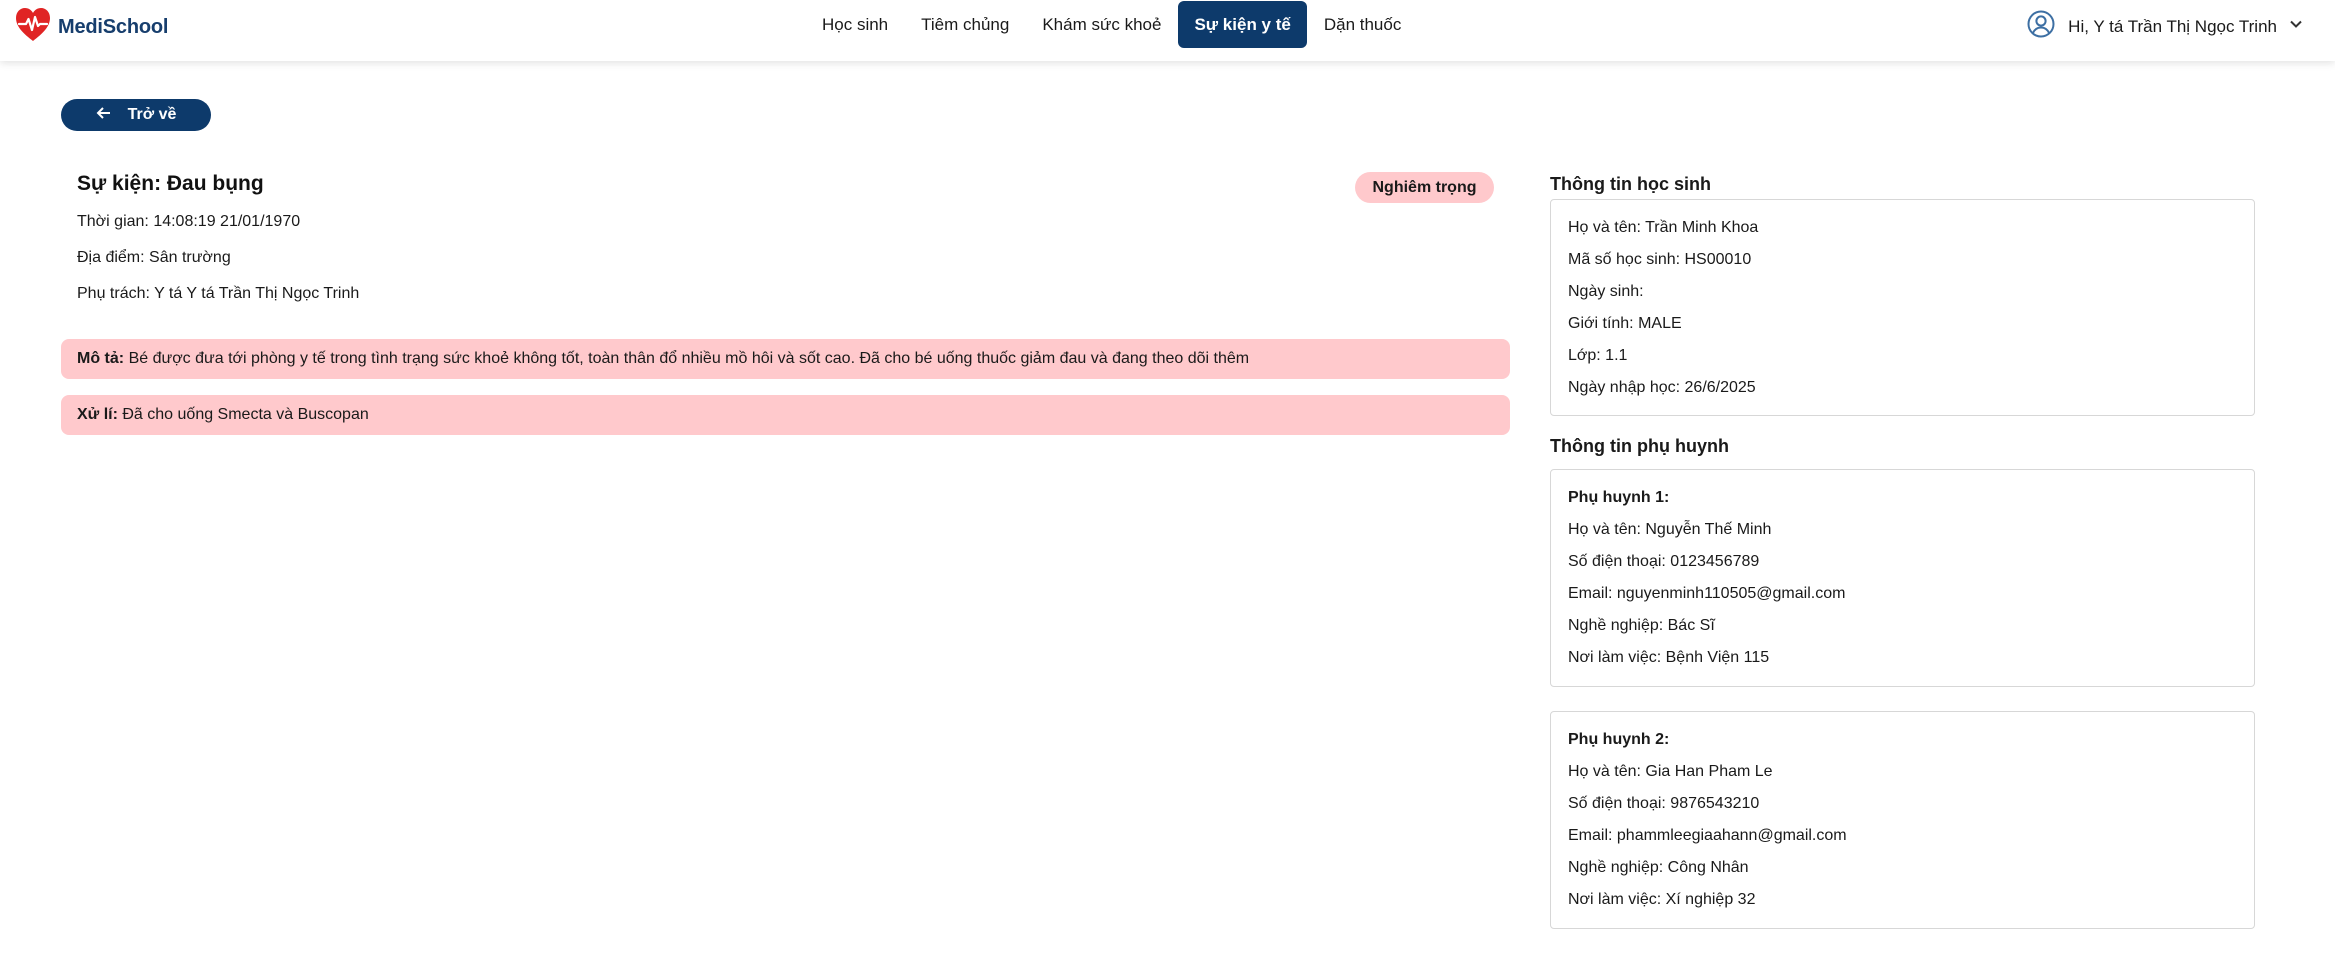 The height and width of the screenshot is (958, 2335). What do you see at coordinates (2290, 26) in the screenshot?
I see `chevron-down-icon` at bounding box center [2290, 26].